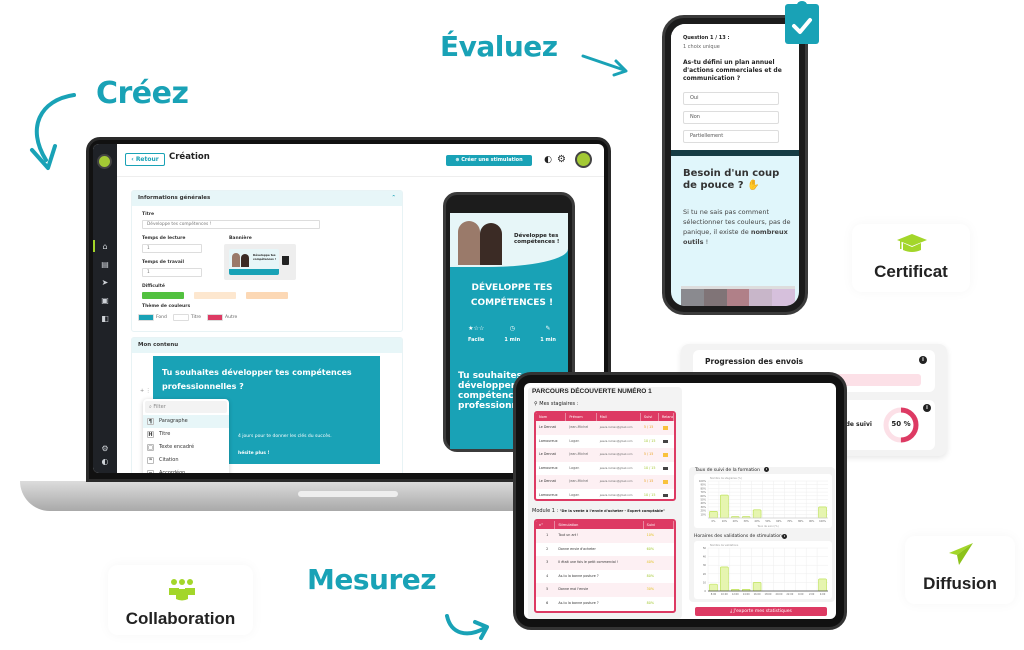  What do you see at coordinates (267, 295) in the screenshot?
I see `difficulty-hard` at bounding box center [267, 295].